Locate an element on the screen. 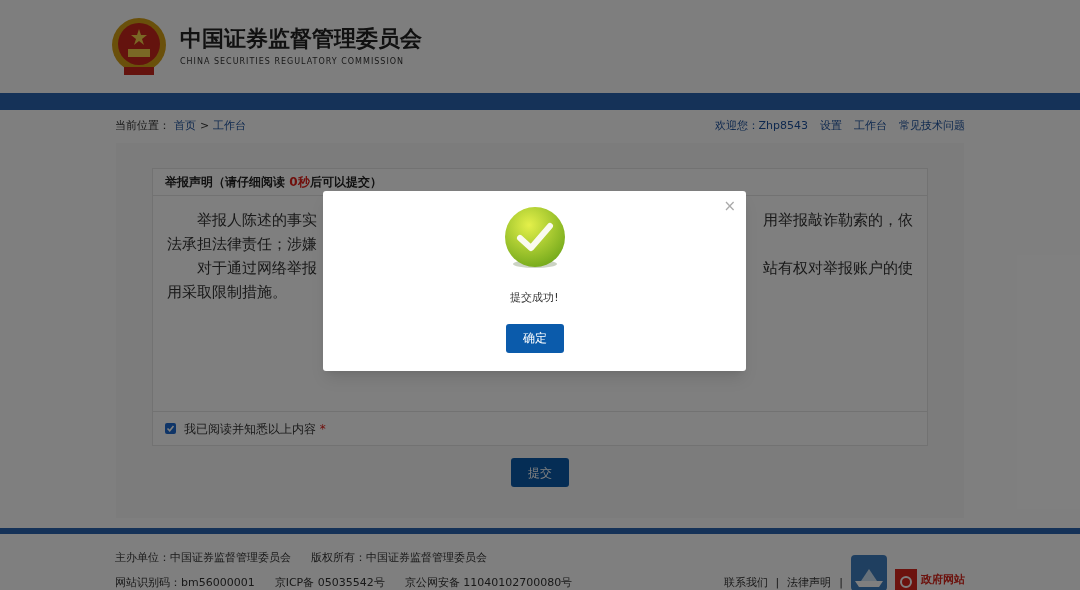 The image size is (1080, 590). gov-site-badge: 政府网站 is located at coordinates (930, 579).